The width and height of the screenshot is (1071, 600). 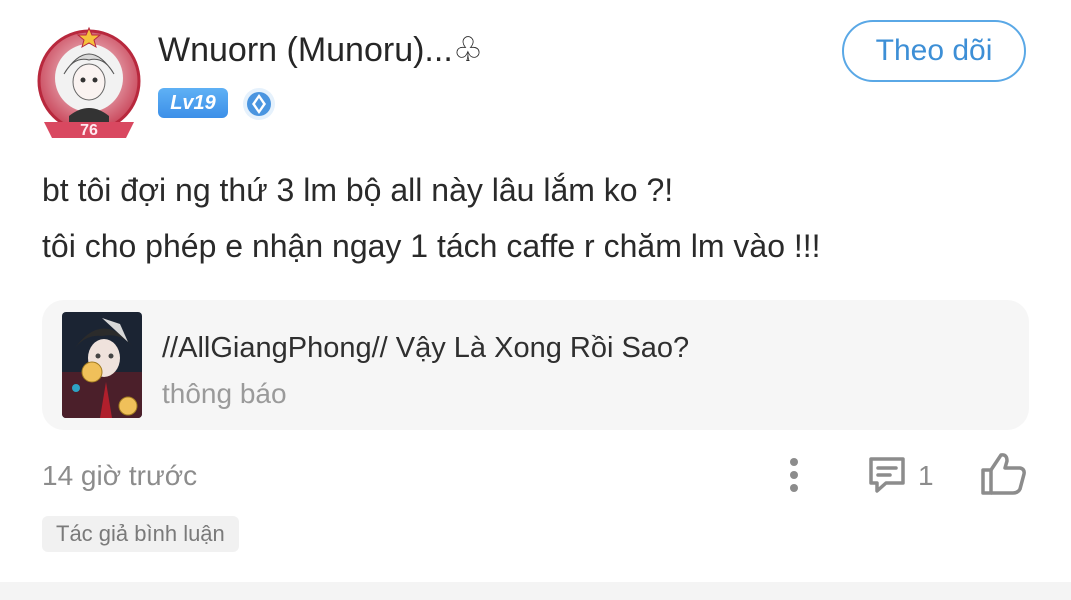 I want to click on story-chapter-label: thông báo, so click(x=224, y=393).